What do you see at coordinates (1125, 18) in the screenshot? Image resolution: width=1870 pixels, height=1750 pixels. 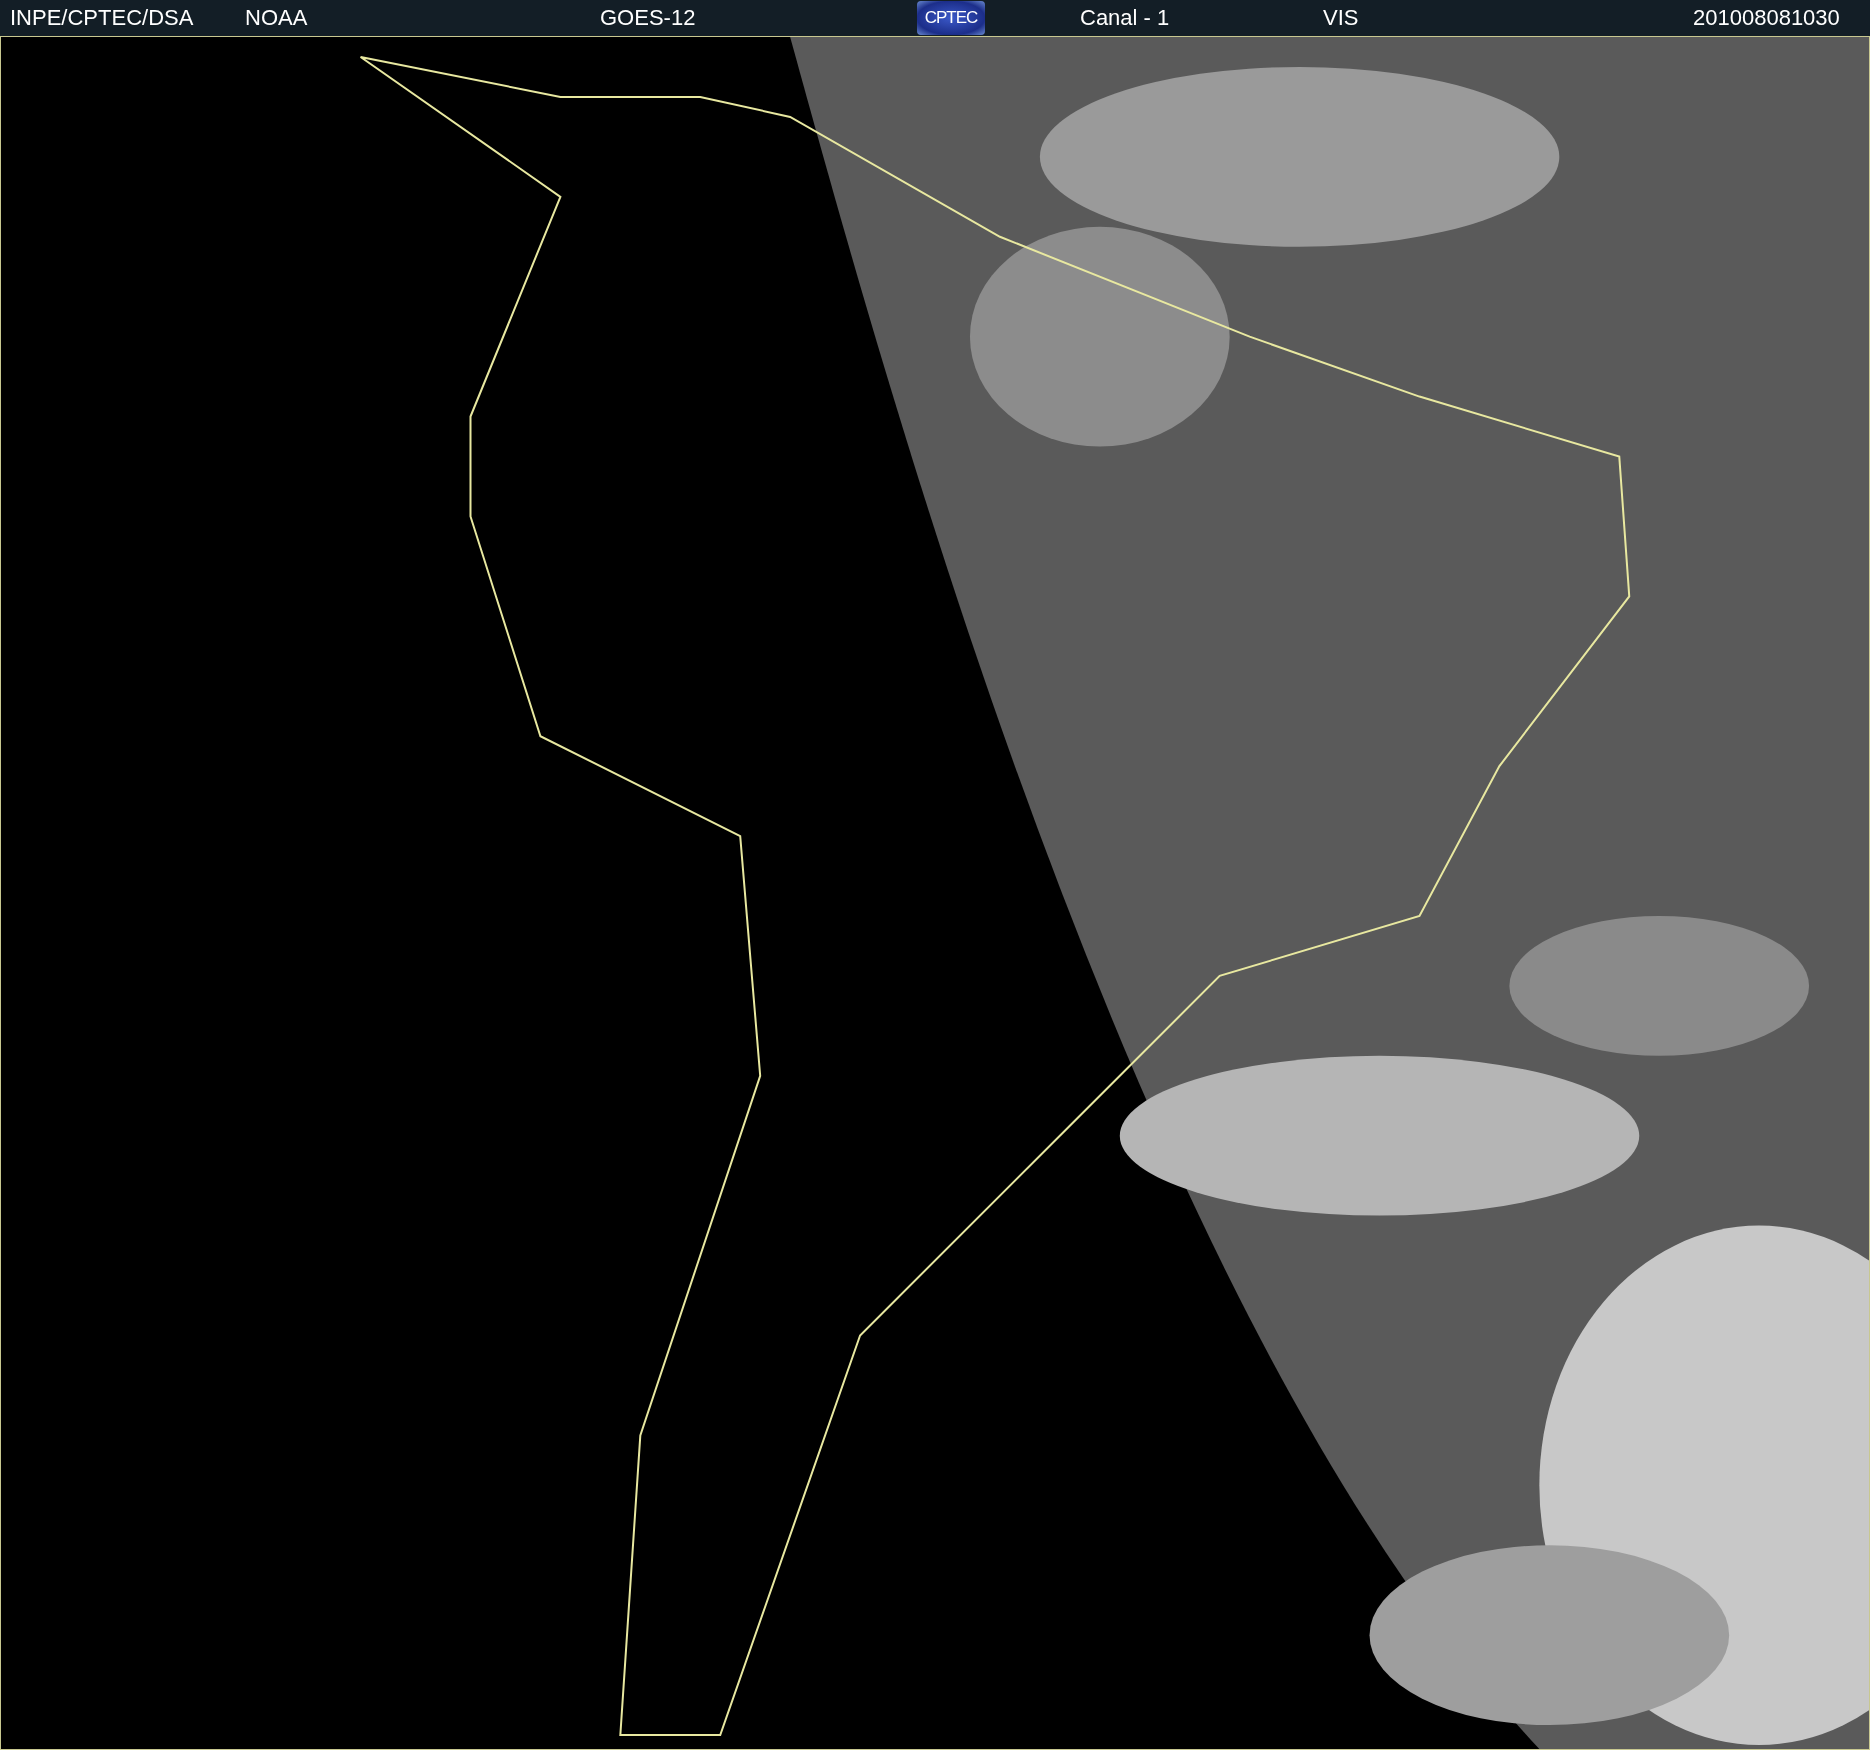 I see `channel-label: Canal - 1` at bounding box center [1125, 18].